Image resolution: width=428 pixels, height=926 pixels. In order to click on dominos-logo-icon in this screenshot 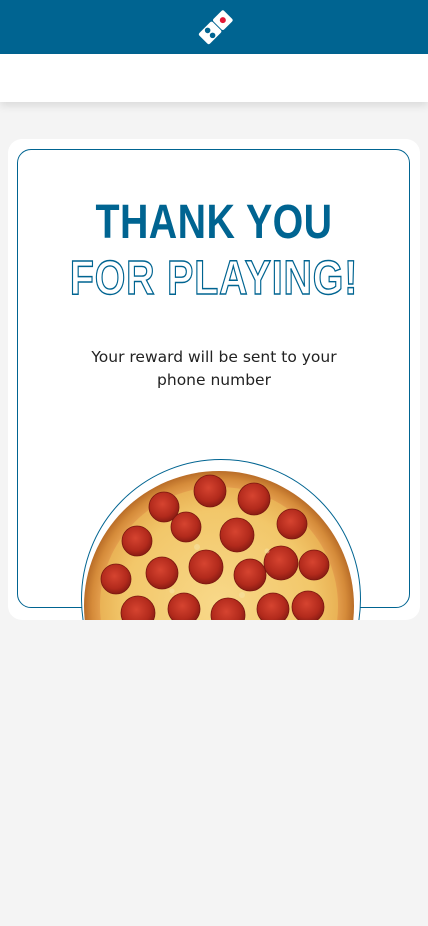, I will do `click(214, 29)`.